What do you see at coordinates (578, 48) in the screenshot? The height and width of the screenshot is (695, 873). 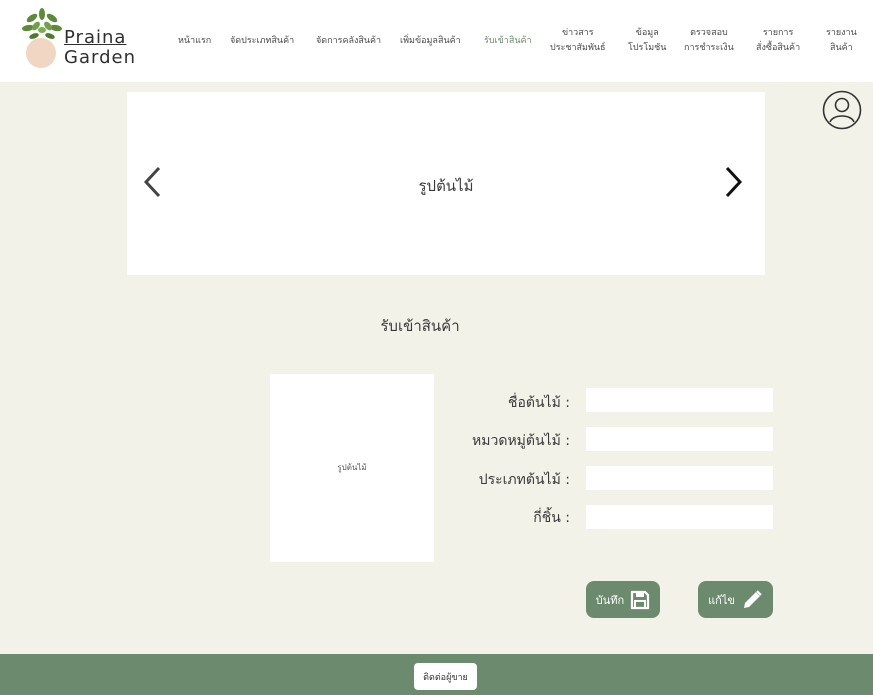 I see `nav-news-line2: ประชาสัมพันธ์` at bounding box center [578, 48].